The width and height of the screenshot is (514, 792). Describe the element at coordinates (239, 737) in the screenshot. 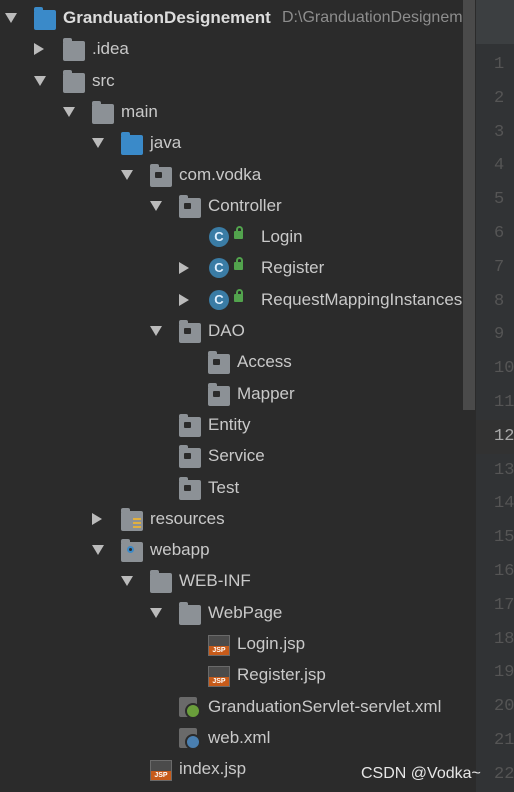

I see `tree-item-label: web.xml` at that location.